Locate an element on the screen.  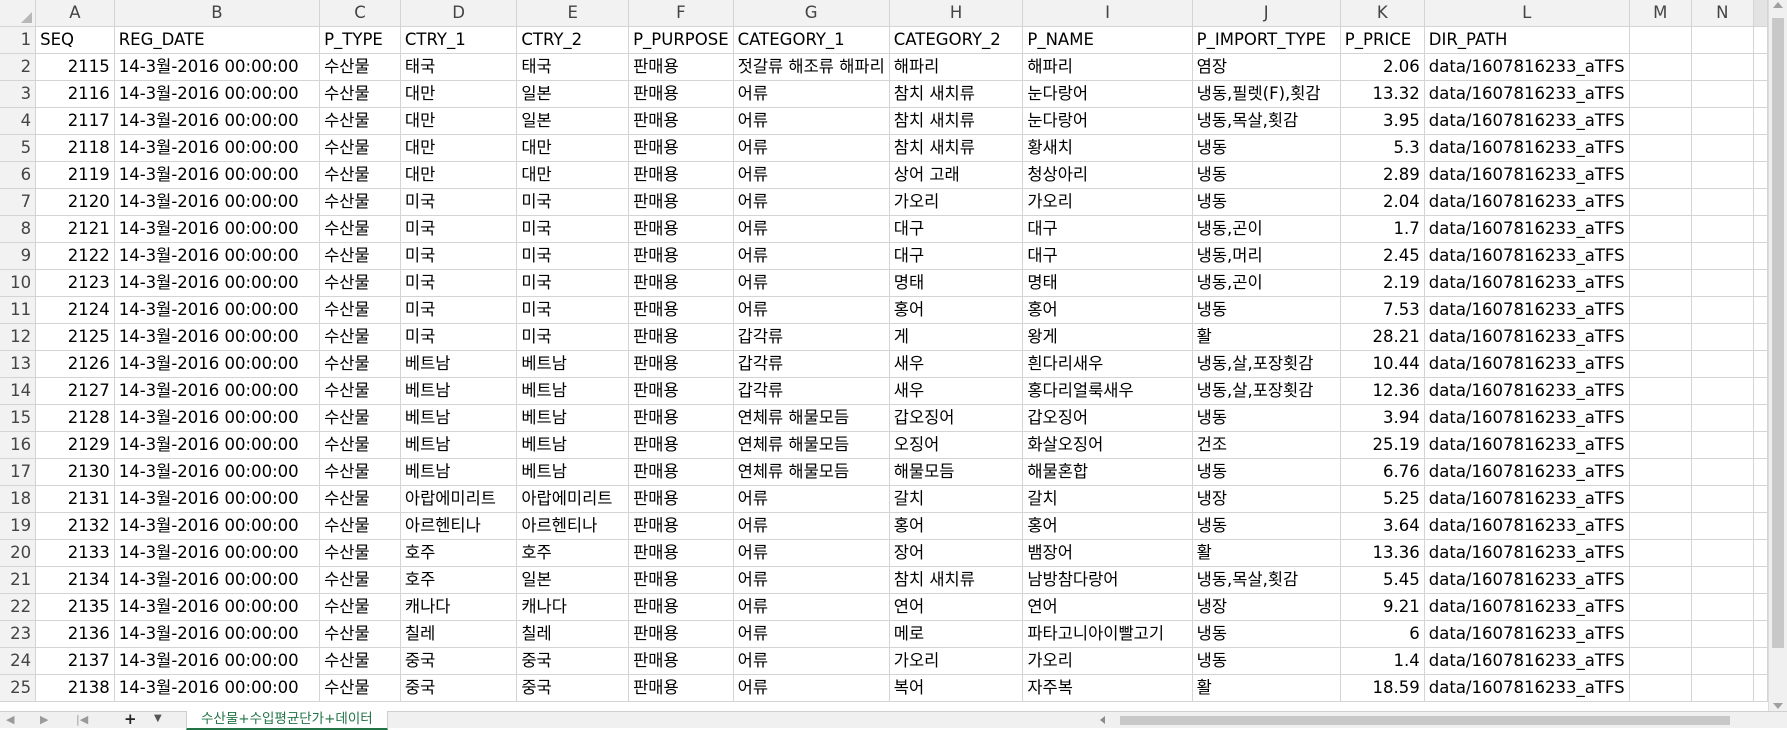
column-header-b: B is located at coordinates (217, 13).